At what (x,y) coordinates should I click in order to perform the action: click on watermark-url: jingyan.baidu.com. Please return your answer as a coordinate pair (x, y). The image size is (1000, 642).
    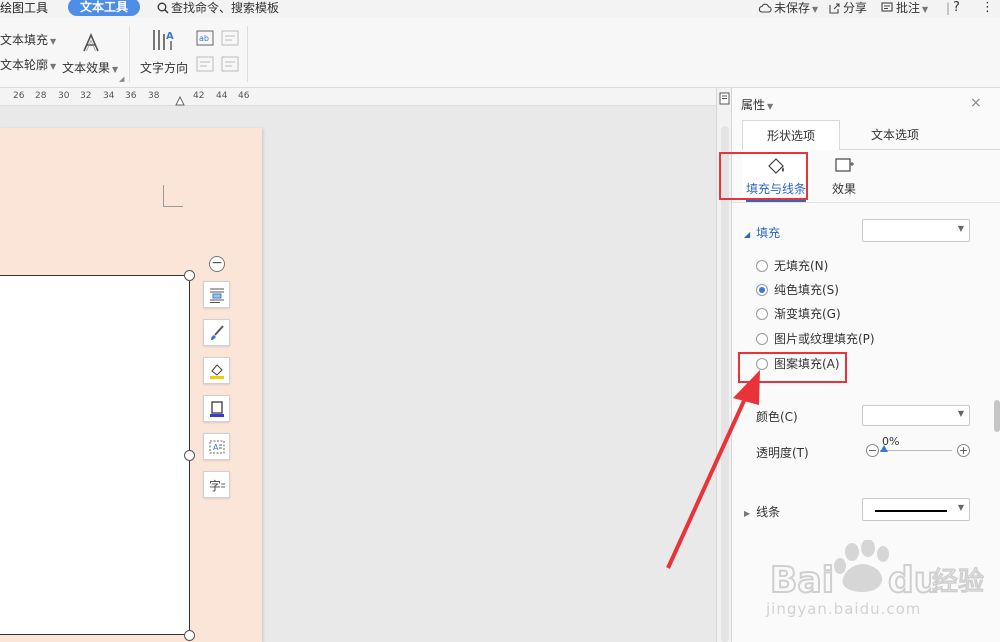
    Looking at the image, I should click on (844, 609).